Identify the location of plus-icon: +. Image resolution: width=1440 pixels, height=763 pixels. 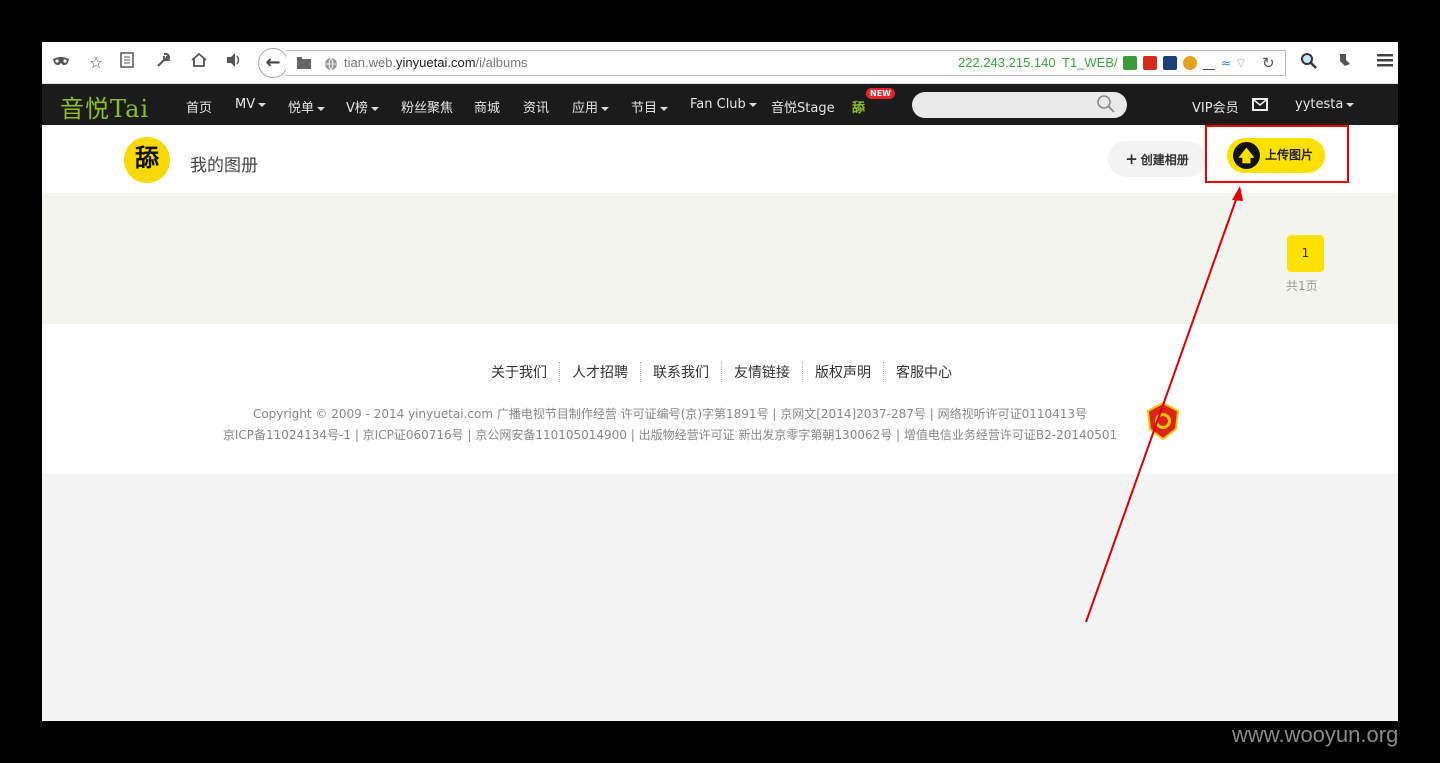
(1131, 159).